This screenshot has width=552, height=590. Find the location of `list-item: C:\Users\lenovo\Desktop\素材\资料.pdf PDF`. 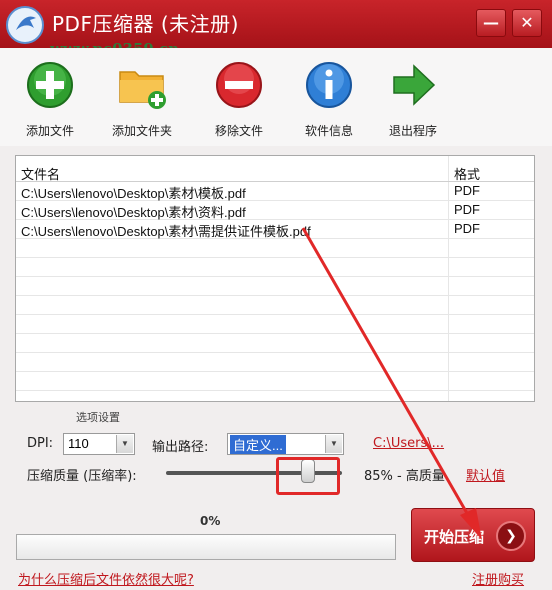

list-item: C:\Users\lenovo\Desktop\素材\资料.pdf PDF is located at coordinates (275, 210).